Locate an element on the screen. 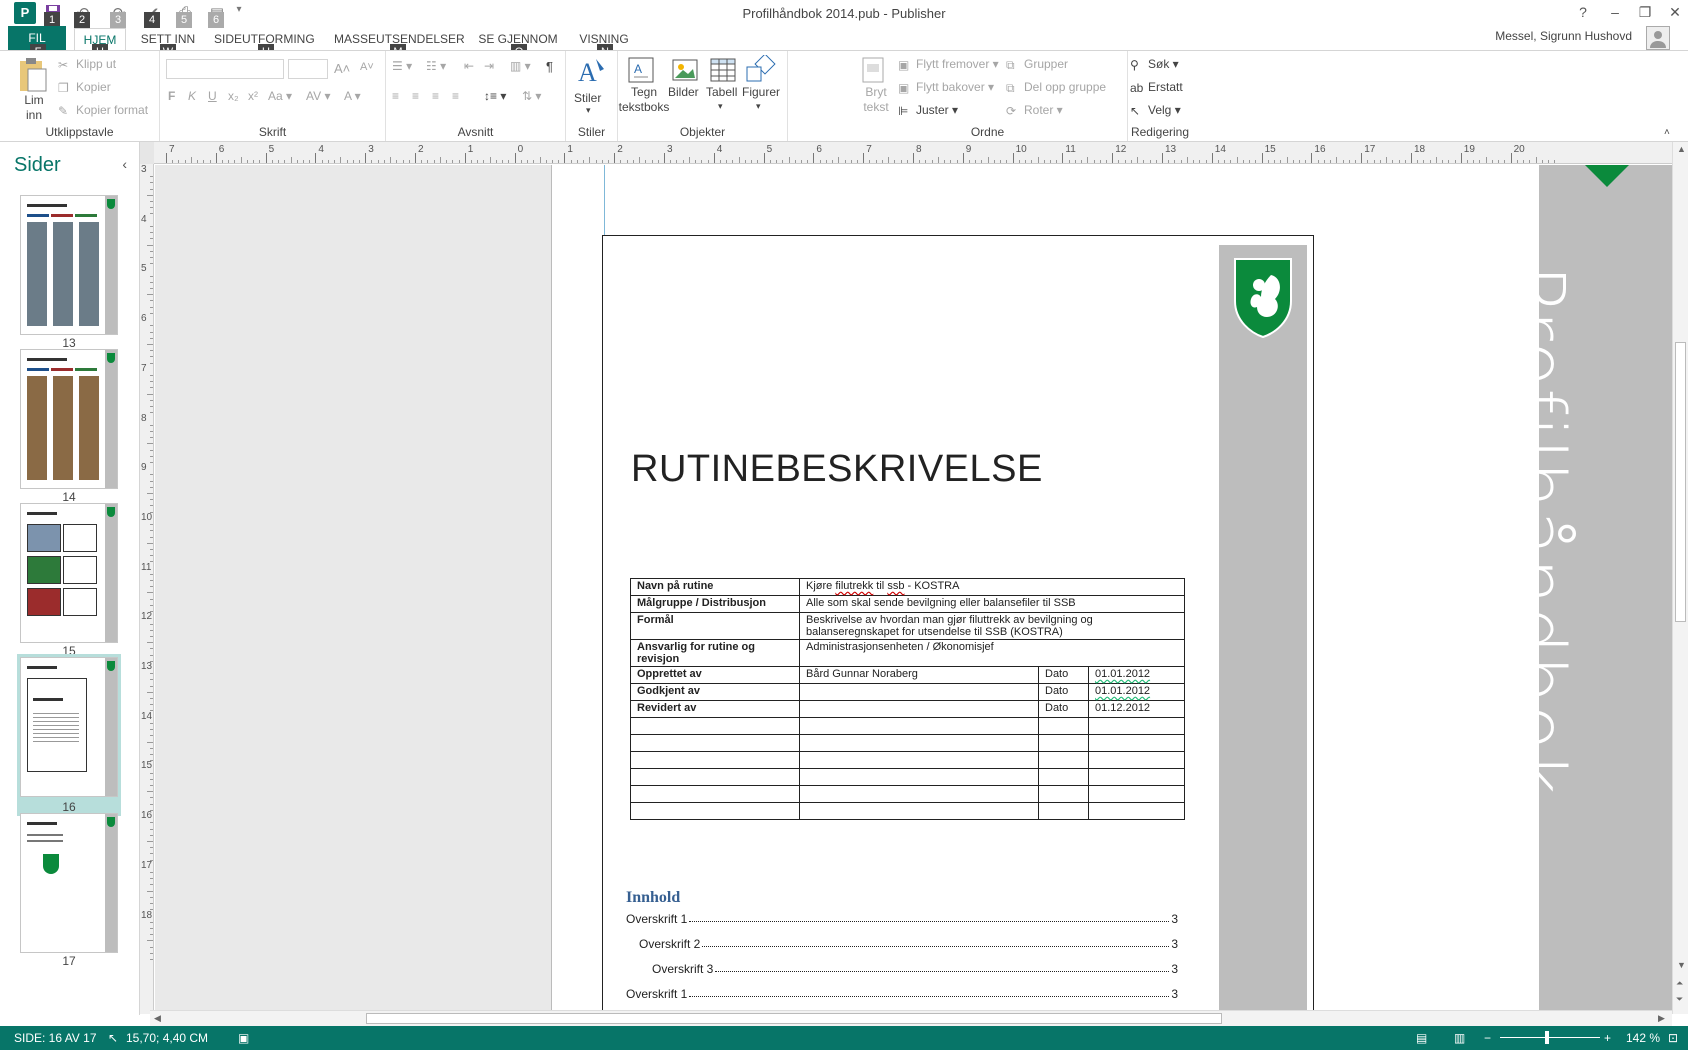 The height and width of the screenshot is (1050, 1688). table-dropdown-icon: ▾ is located at coordinates (720, 106).